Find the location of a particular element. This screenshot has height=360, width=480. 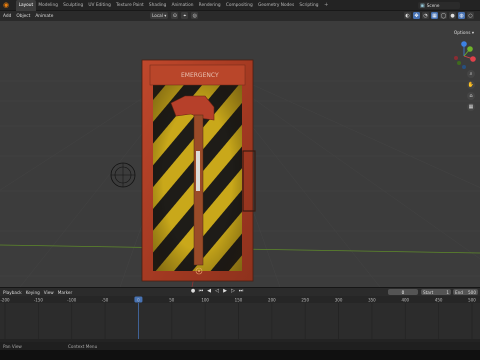

tab-animation: Animation is located at coordinates (182, 5).